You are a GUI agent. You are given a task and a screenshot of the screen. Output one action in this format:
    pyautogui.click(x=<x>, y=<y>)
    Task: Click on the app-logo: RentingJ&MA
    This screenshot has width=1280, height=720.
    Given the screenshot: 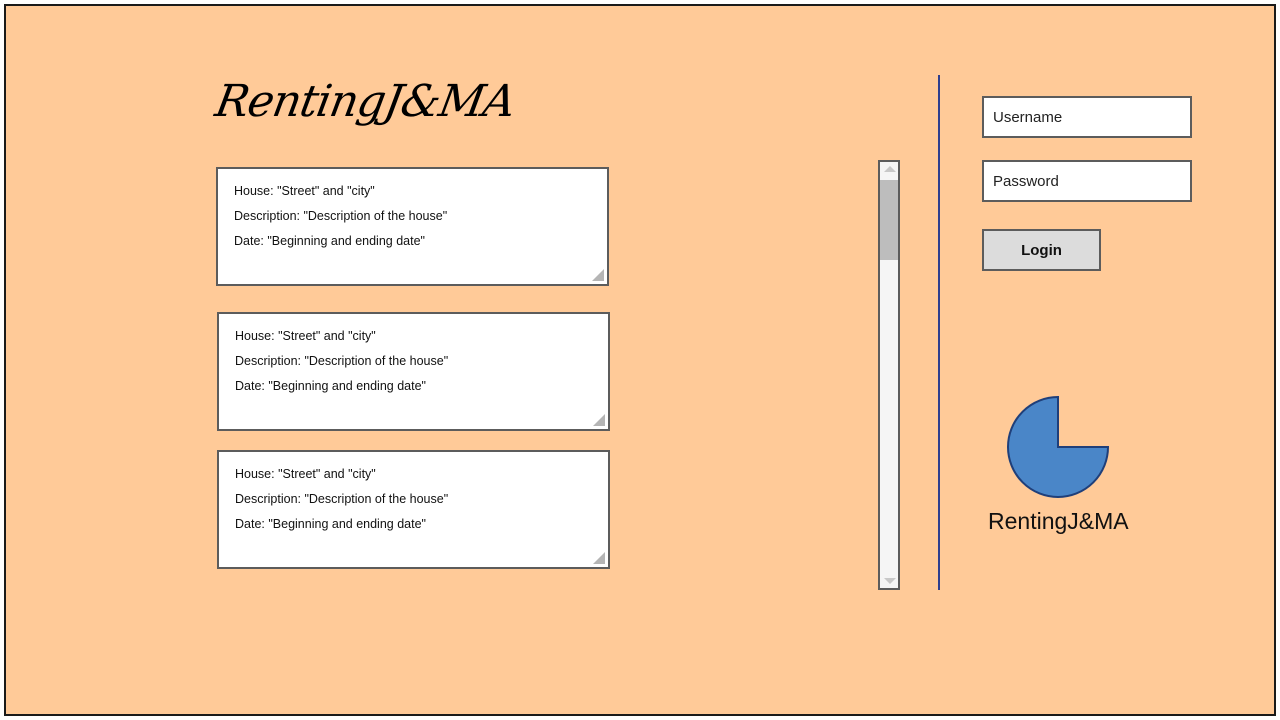 What is the action you would take?
    pyautogui.click(x=365, y=101)
    